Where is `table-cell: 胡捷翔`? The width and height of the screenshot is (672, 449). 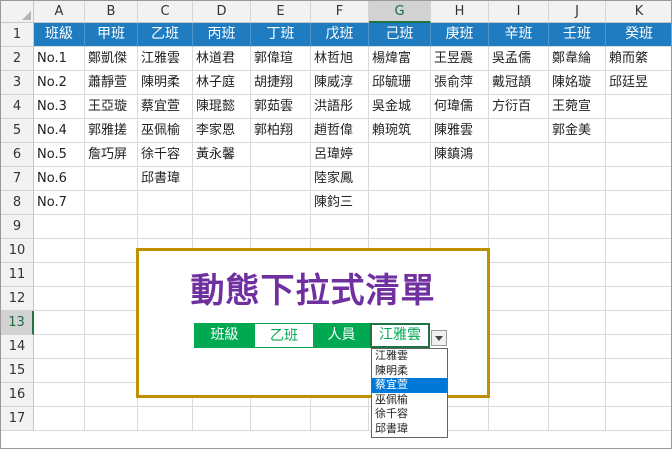
table-cell: 胡捷翔 is located at coordinates (281, 83).